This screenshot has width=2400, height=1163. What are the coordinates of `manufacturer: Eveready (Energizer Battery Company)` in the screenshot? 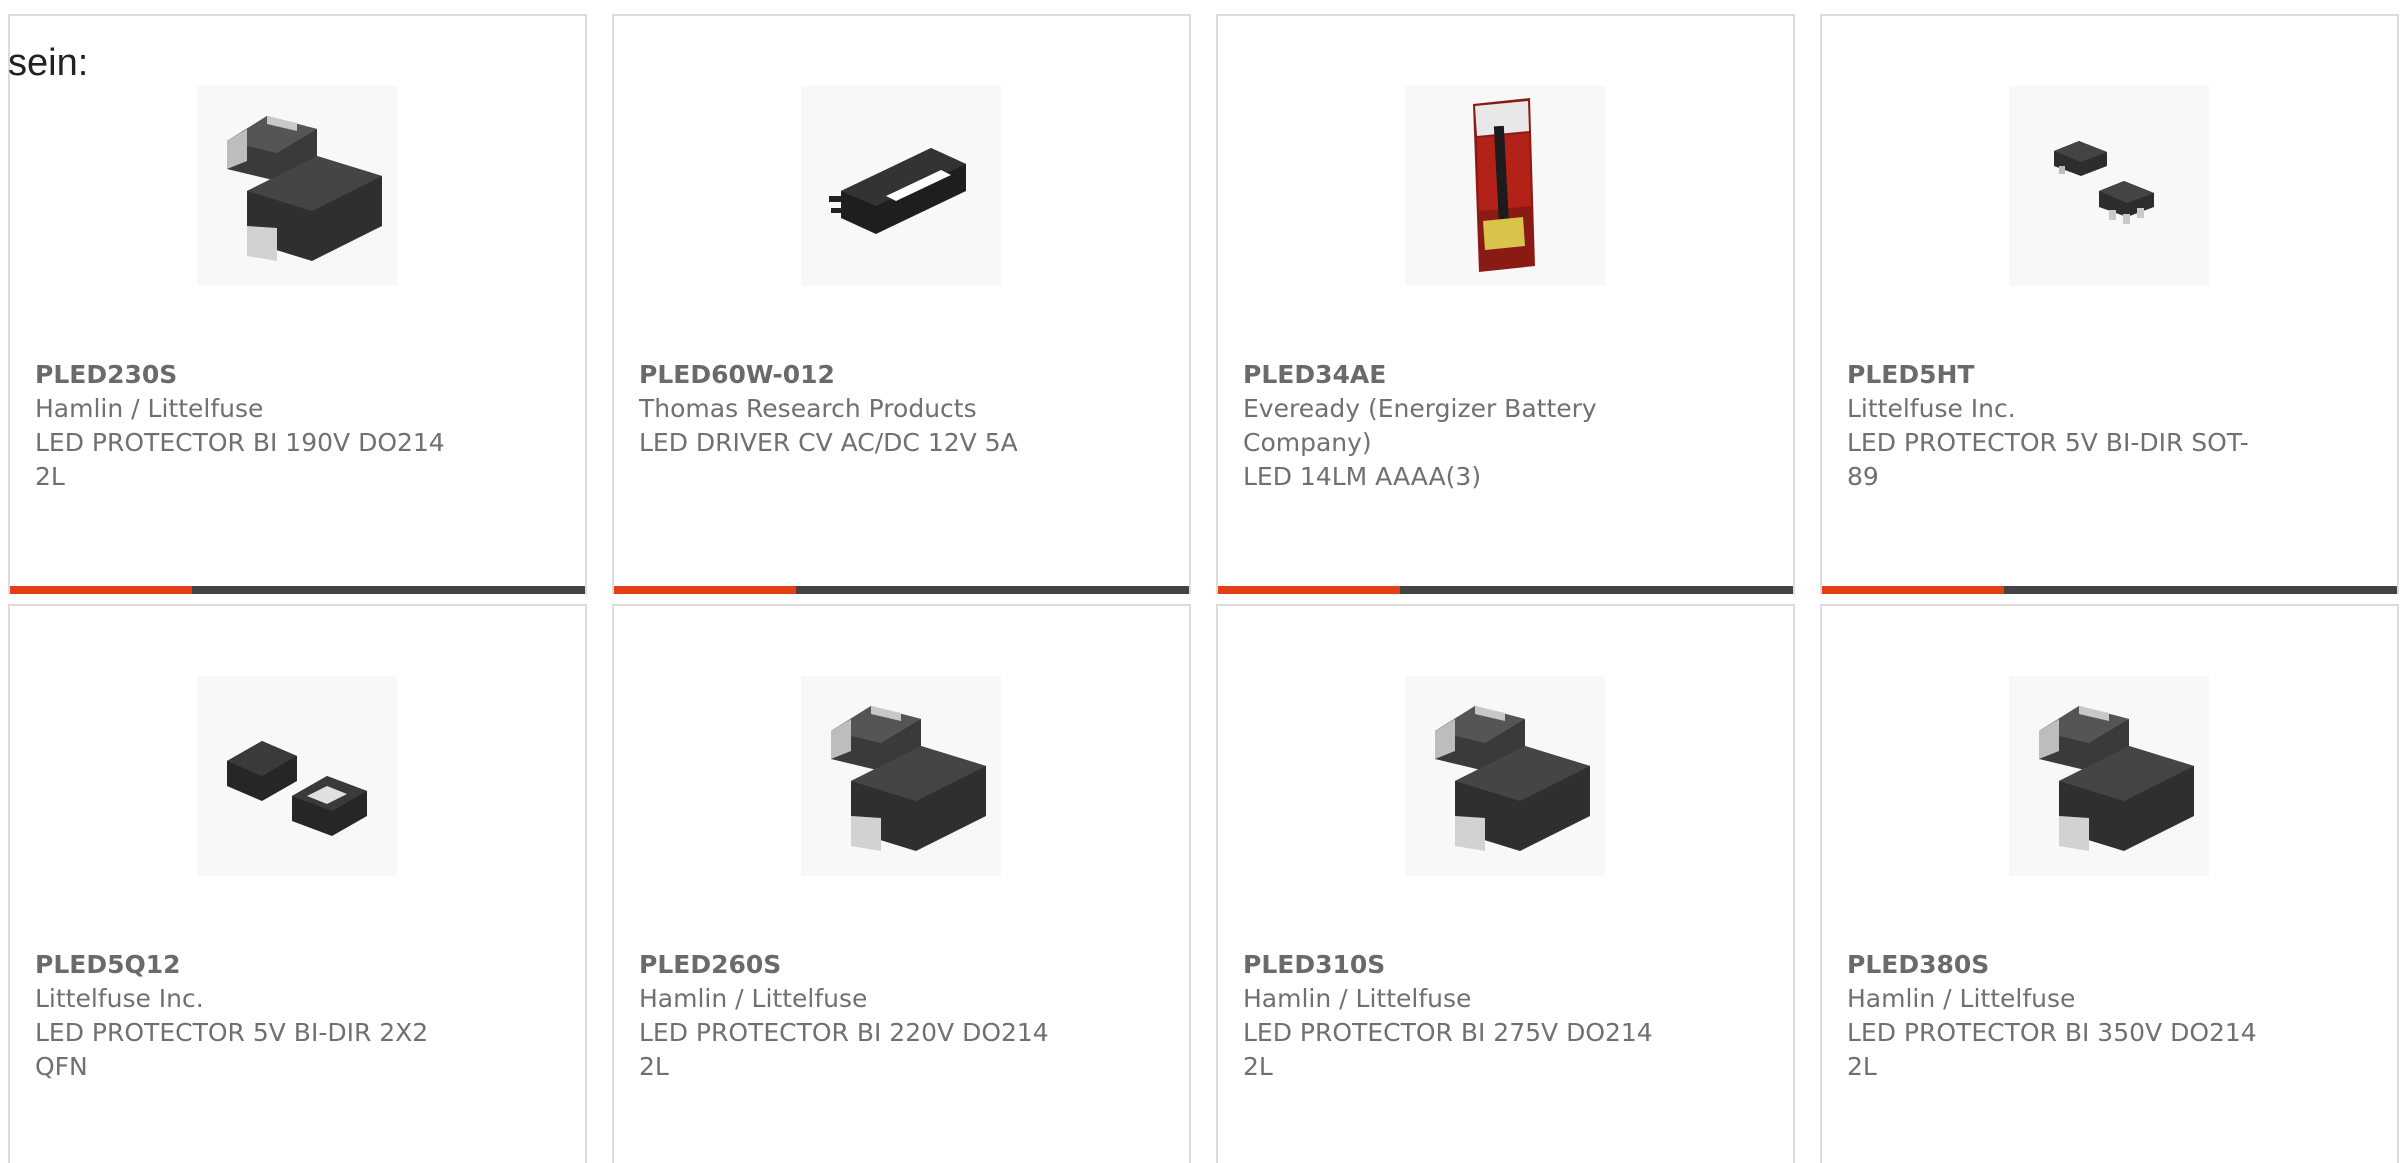 It's located at (1420, 425).